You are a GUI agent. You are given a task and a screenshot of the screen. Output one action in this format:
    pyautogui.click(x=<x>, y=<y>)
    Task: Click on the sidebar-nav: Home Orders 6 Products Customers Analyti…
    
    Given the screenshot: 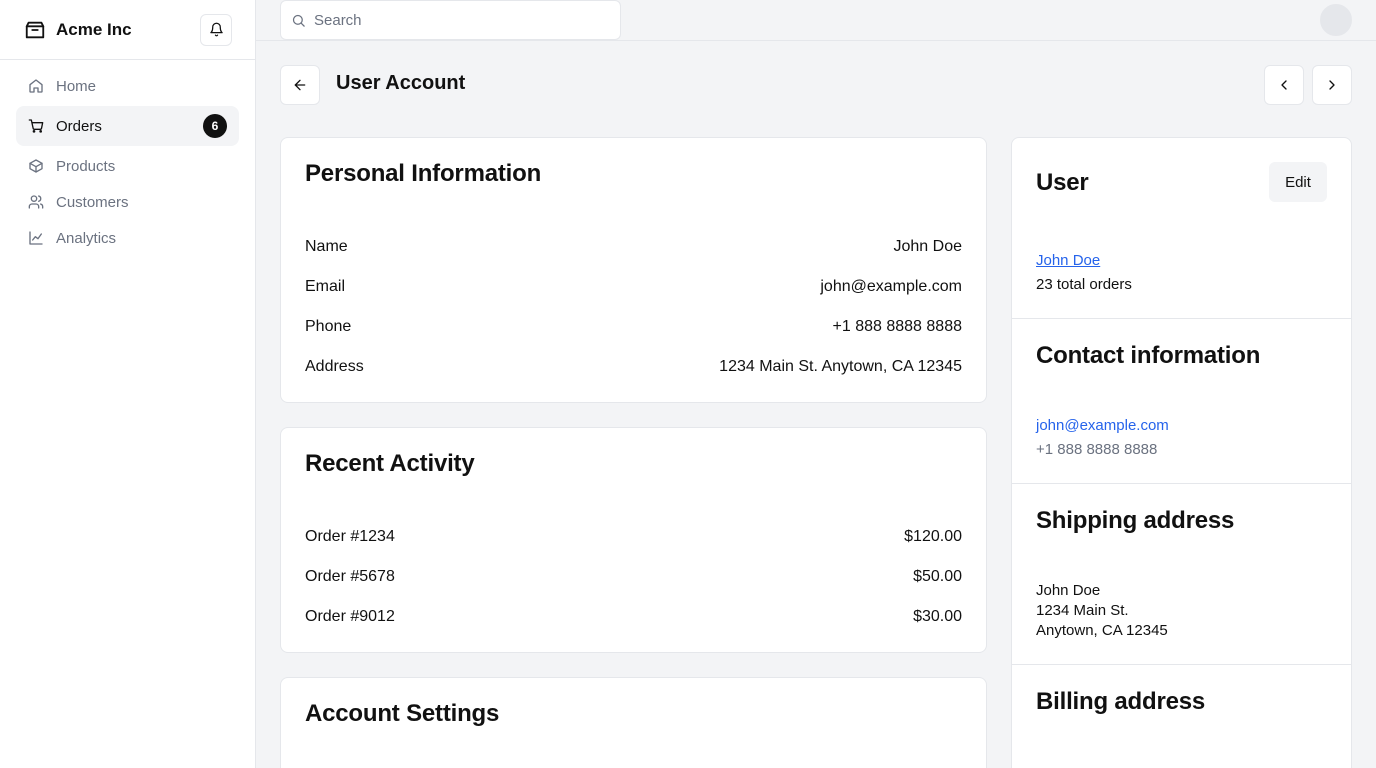 What is the action you would take?
    pyautogui.click(x=127, y=162)
    